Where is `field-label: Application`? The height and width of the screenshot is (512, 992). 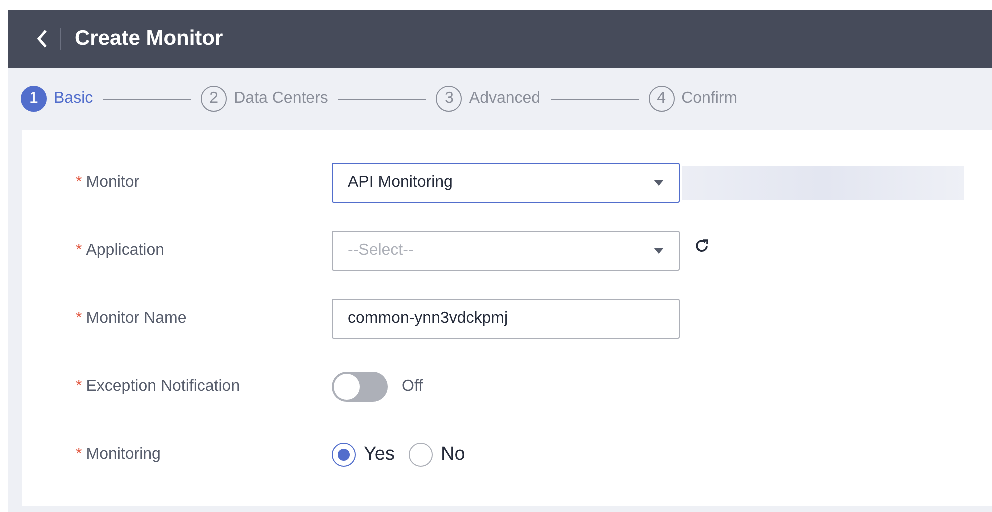 field-label: Application is located at coordinates (125, 251).